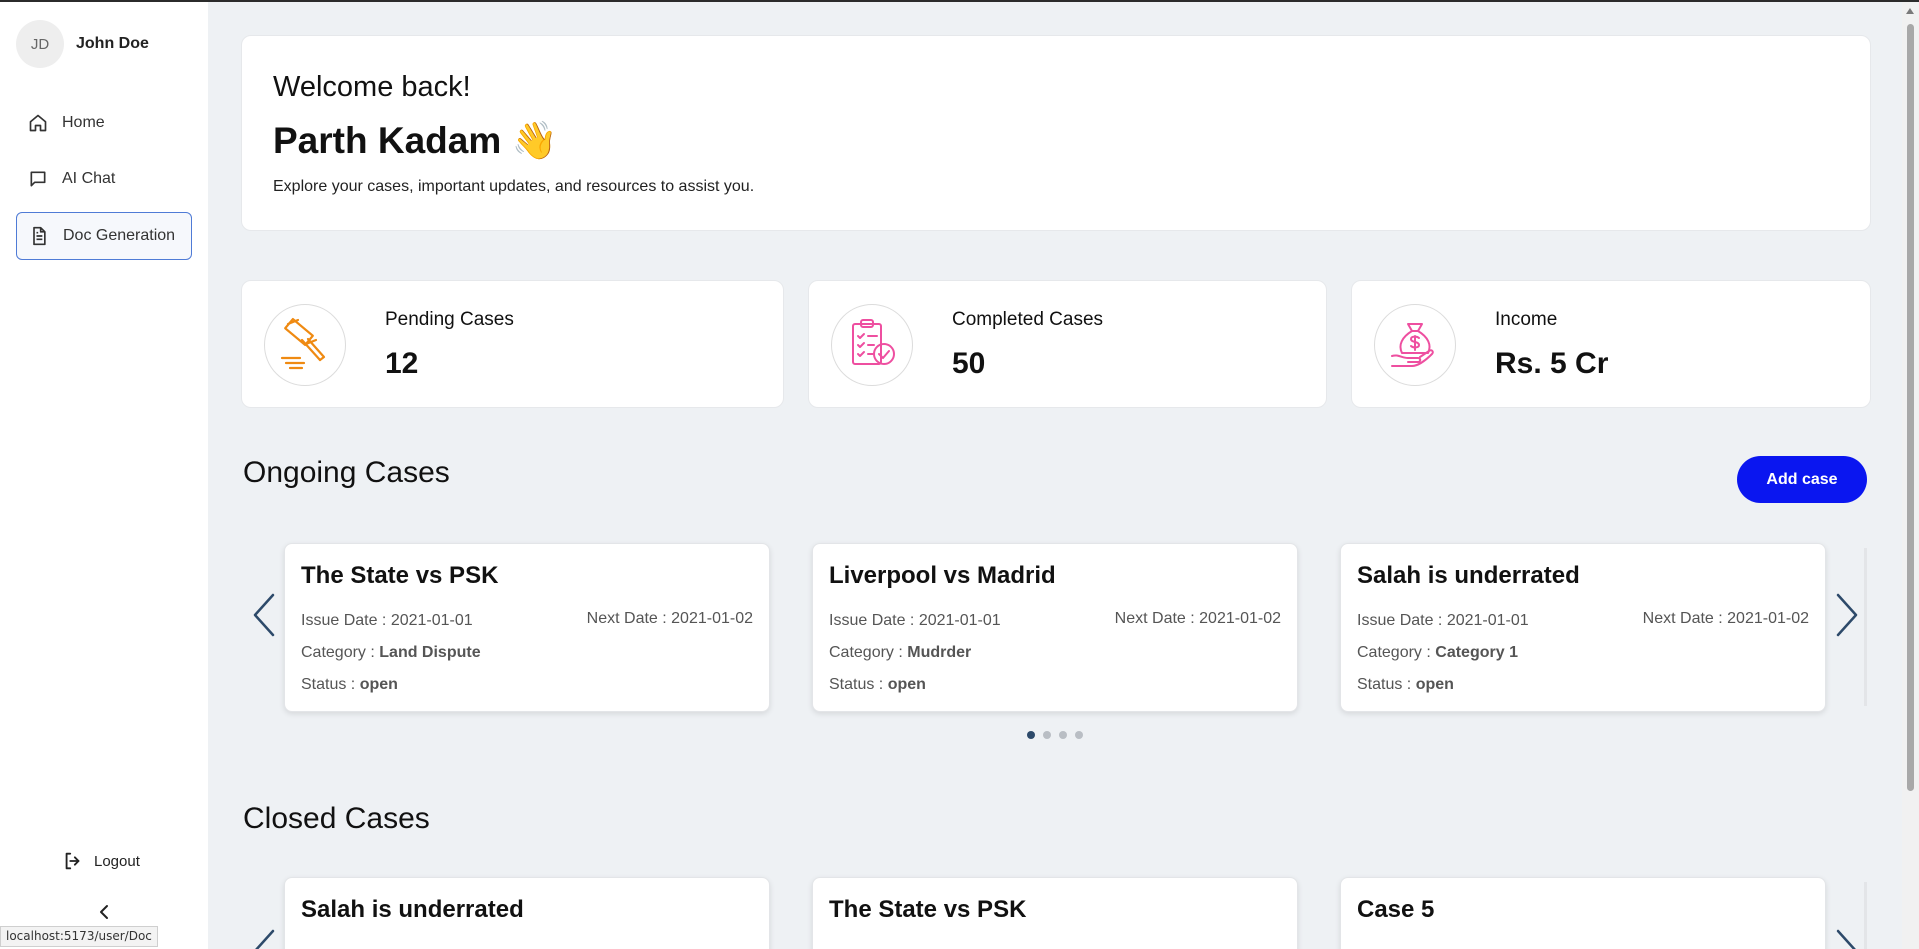 This screenshot has width=1919, height=949. Describe the element at coordinates (336, 818) in the screenshot. I see `closed-cases-title: Closed Cases` at that location.